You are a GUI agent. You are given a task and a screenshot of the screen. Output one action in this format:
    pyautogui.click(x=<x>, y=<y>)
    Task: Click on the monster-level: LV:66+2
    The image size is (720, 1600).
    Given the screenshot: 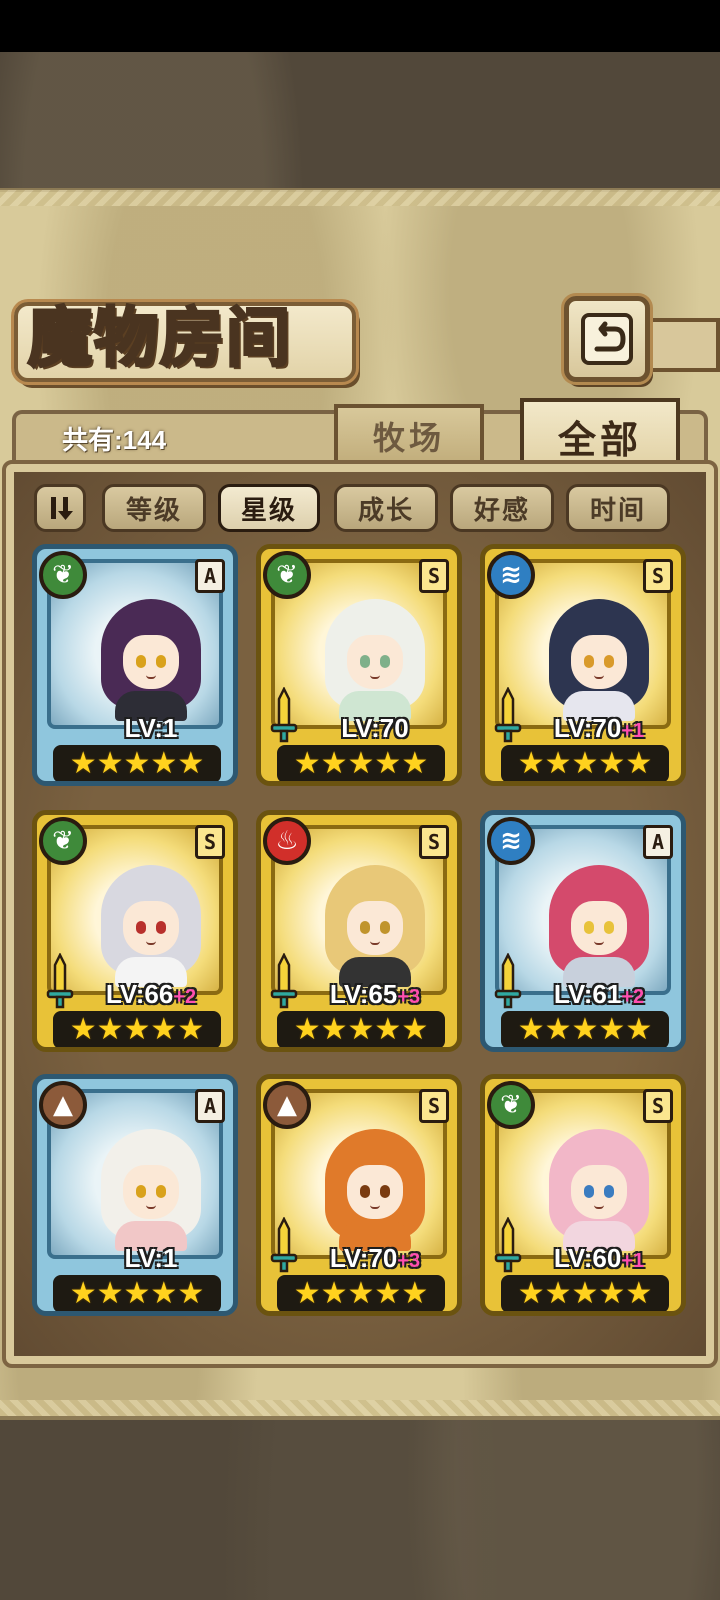 What is the action you would take?
    pyautogui.click(x=151, y=994)
    